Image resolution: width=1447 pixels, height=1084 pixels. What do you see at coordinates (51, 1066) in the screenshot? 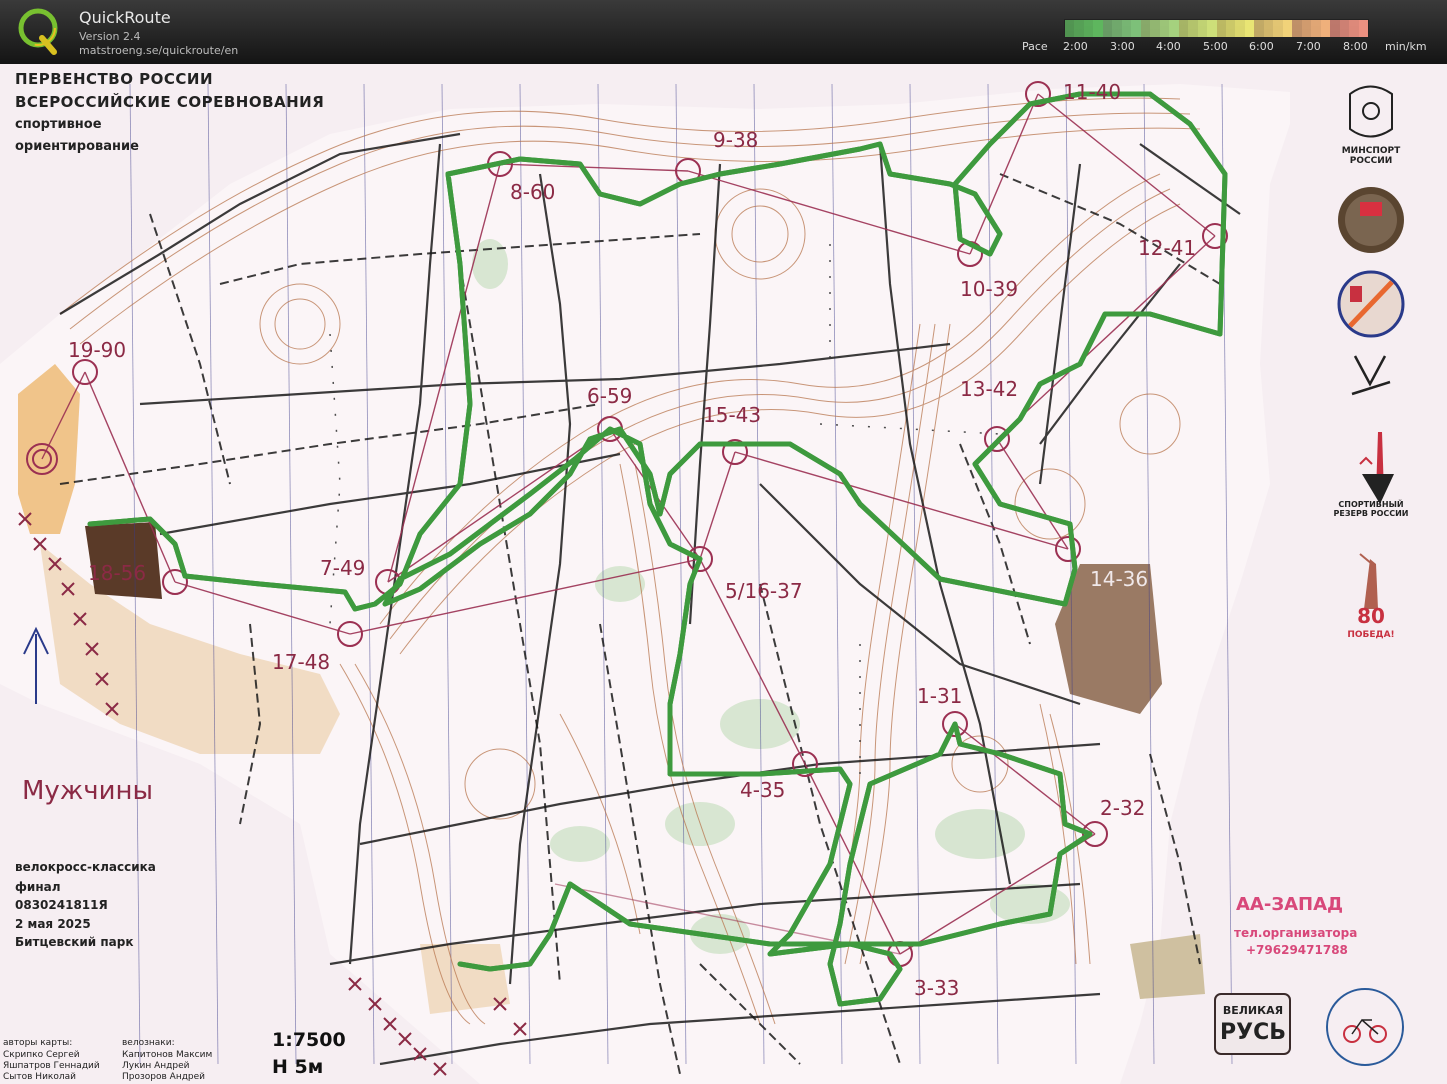
I see `map-author: Яшпатров Геннадий` at bounding box center [51, 1066].